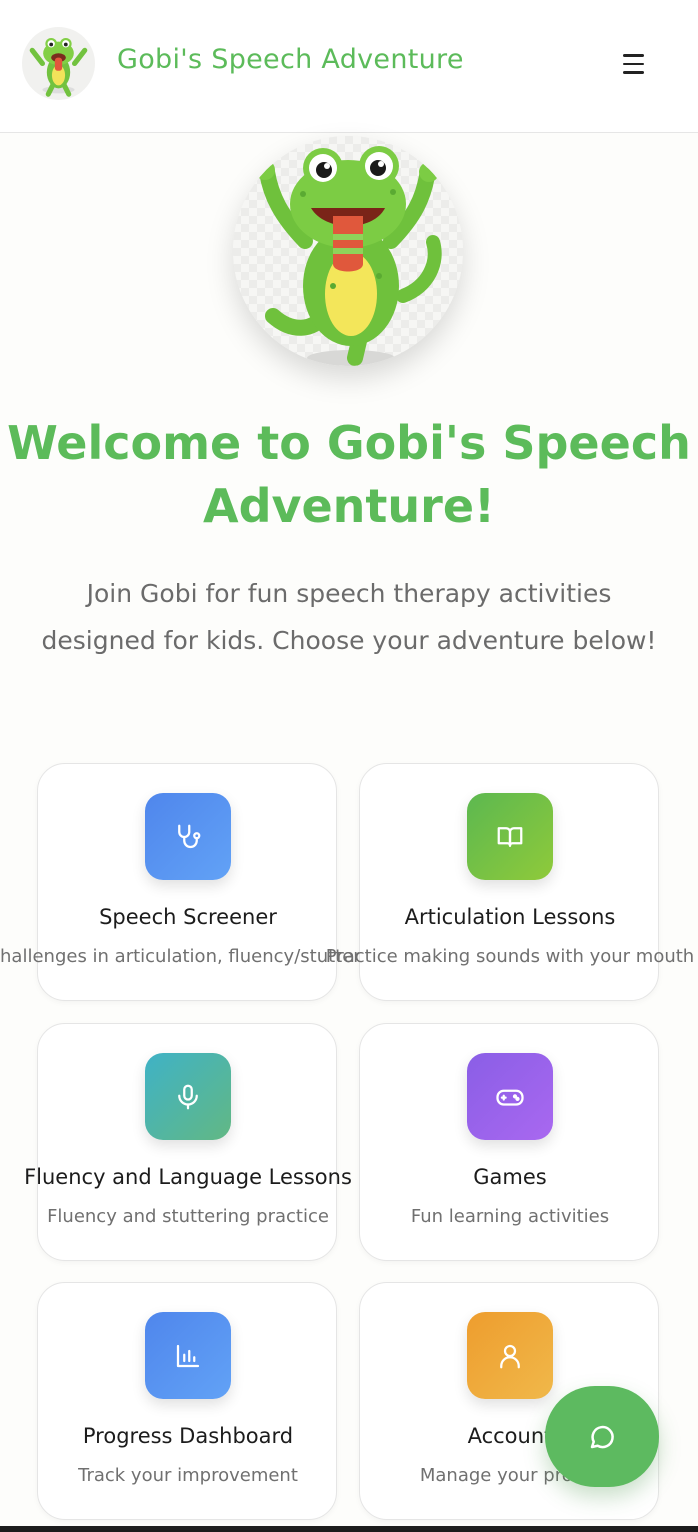 This screenshot has height=1532, width=698. What do you see at coordinates (510, 1355) in the screenshot?
I see `user-icon` at bounding box center [510, 1355].